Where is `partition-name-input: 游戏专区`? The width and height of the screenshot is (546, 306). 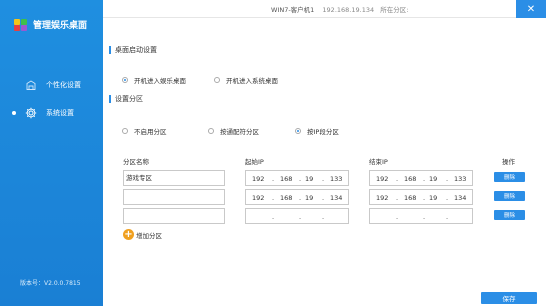
partition-name-input: 游戏专区 is located at coordinates (174, 178).